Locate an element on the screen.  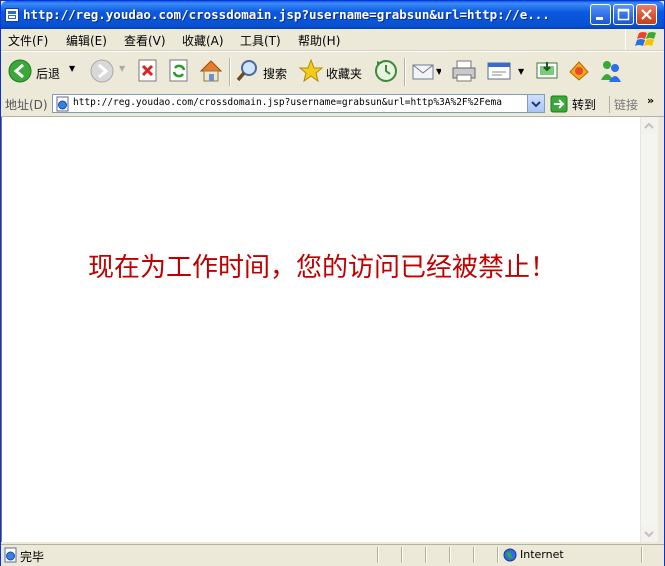
standard-toolbar: 后退 ▼ ▼ 搜索 收藏夹 ▼ ▼ is located at coordinates (332, 72).